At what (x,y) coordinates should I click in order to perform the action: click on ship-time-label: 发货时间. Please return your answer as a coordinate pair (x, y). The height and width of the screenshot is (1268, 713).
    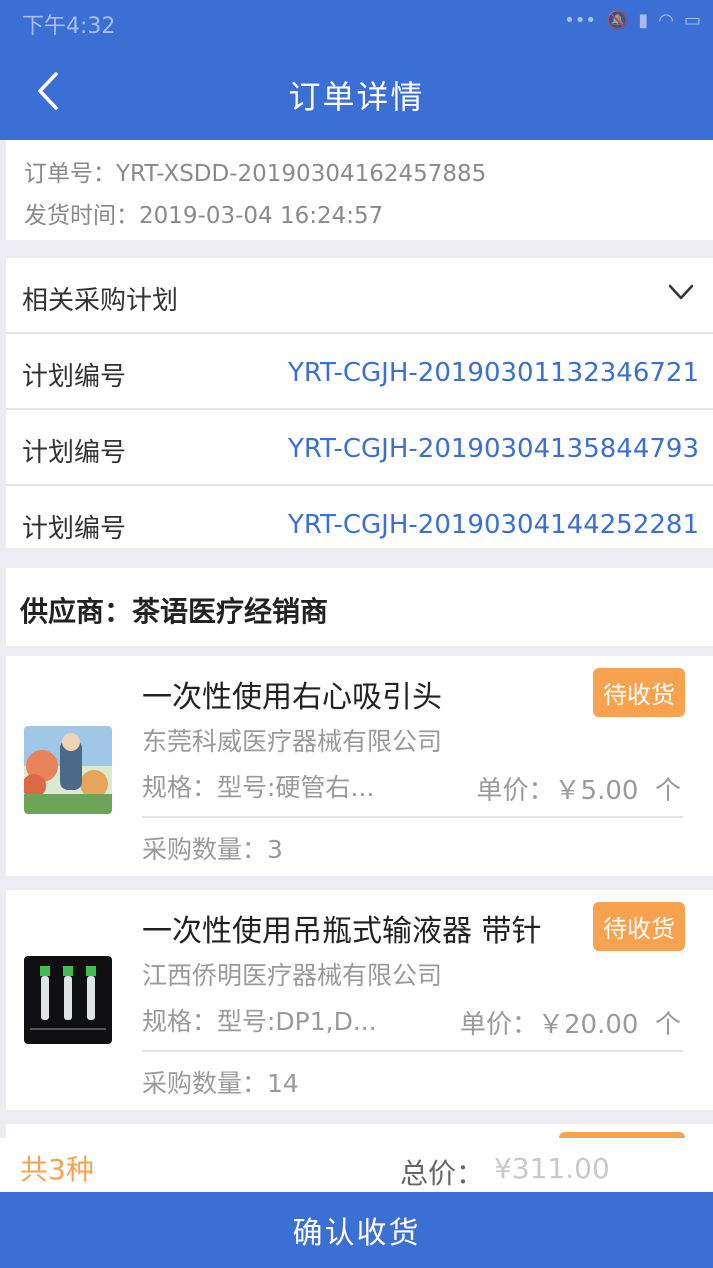
    Looking at the image, I should click on (70, 216).